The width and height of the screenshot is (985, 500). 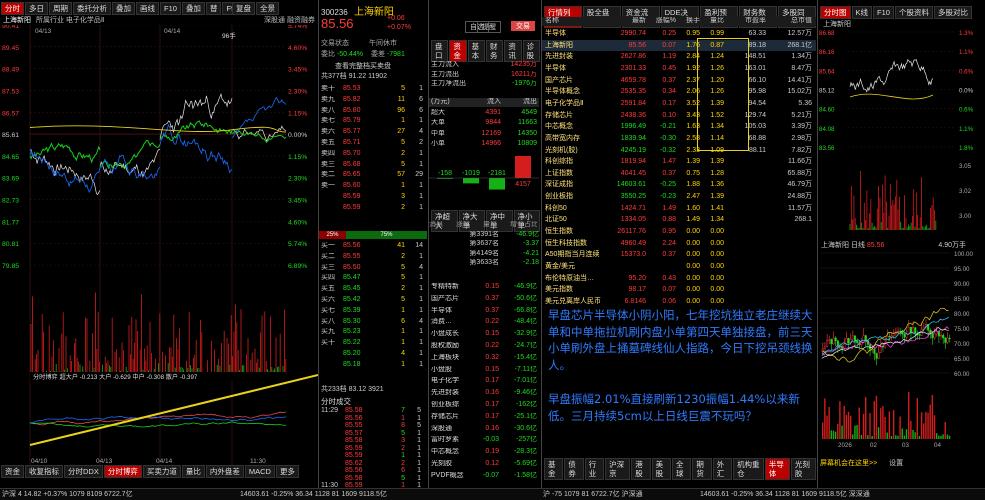 What do you see at coordinates (484, 381) in the screenshot?
I see `sector-row: 电子化学 0.17 -7.01亿` at bounding box center [484, 381].